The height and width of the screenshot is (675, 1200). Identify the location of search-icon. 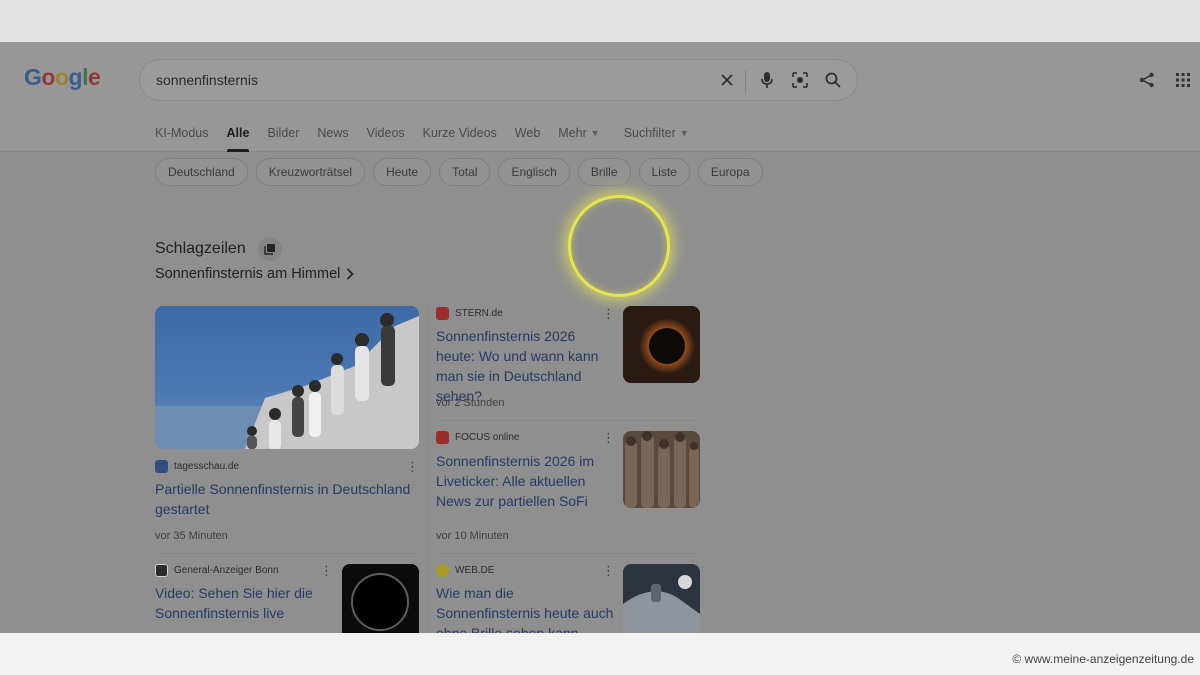
(833, 80).